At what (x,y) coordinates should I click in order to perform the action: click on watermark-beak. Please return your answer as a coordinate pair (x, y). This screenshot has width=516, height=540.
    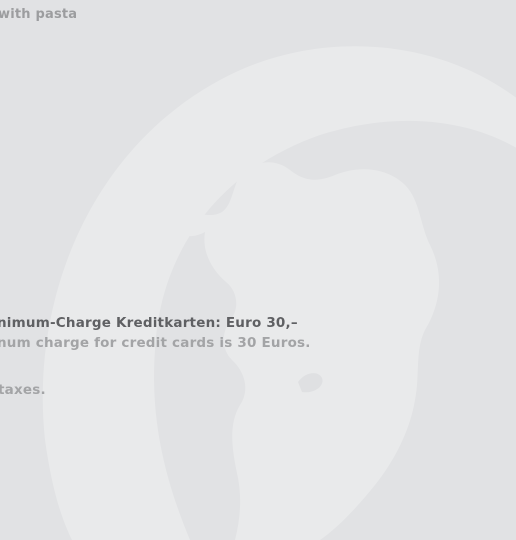
    Looking at the image, I should click on (310, 383).